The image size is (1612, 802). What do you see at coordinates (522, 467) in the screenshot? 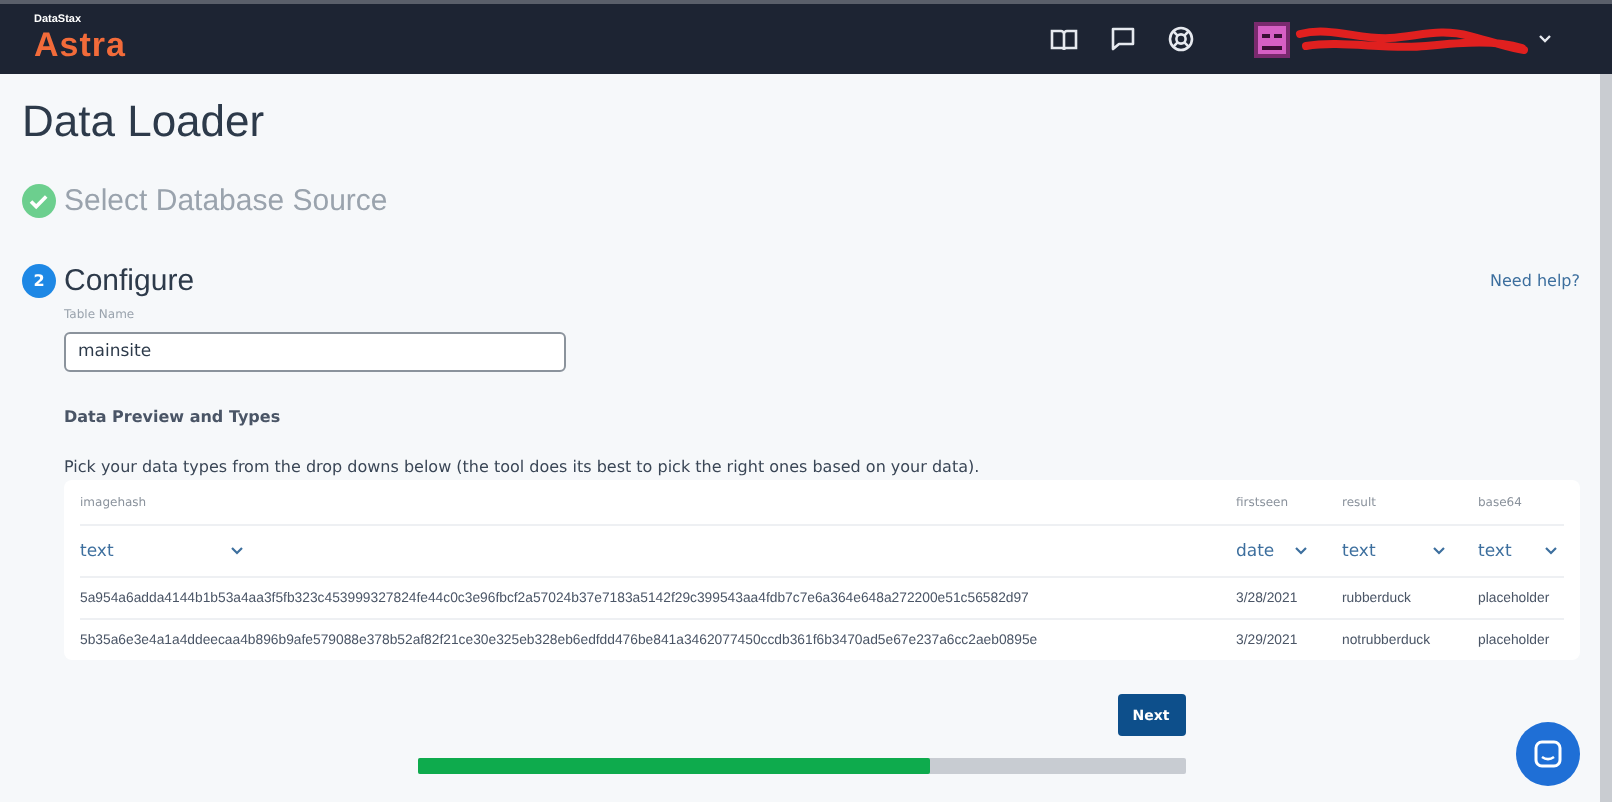
I see `section-description: Pick your data types from the drop downs below (the tool does its best to pick the right ones based on your data).` at bounding box center [522, 467].